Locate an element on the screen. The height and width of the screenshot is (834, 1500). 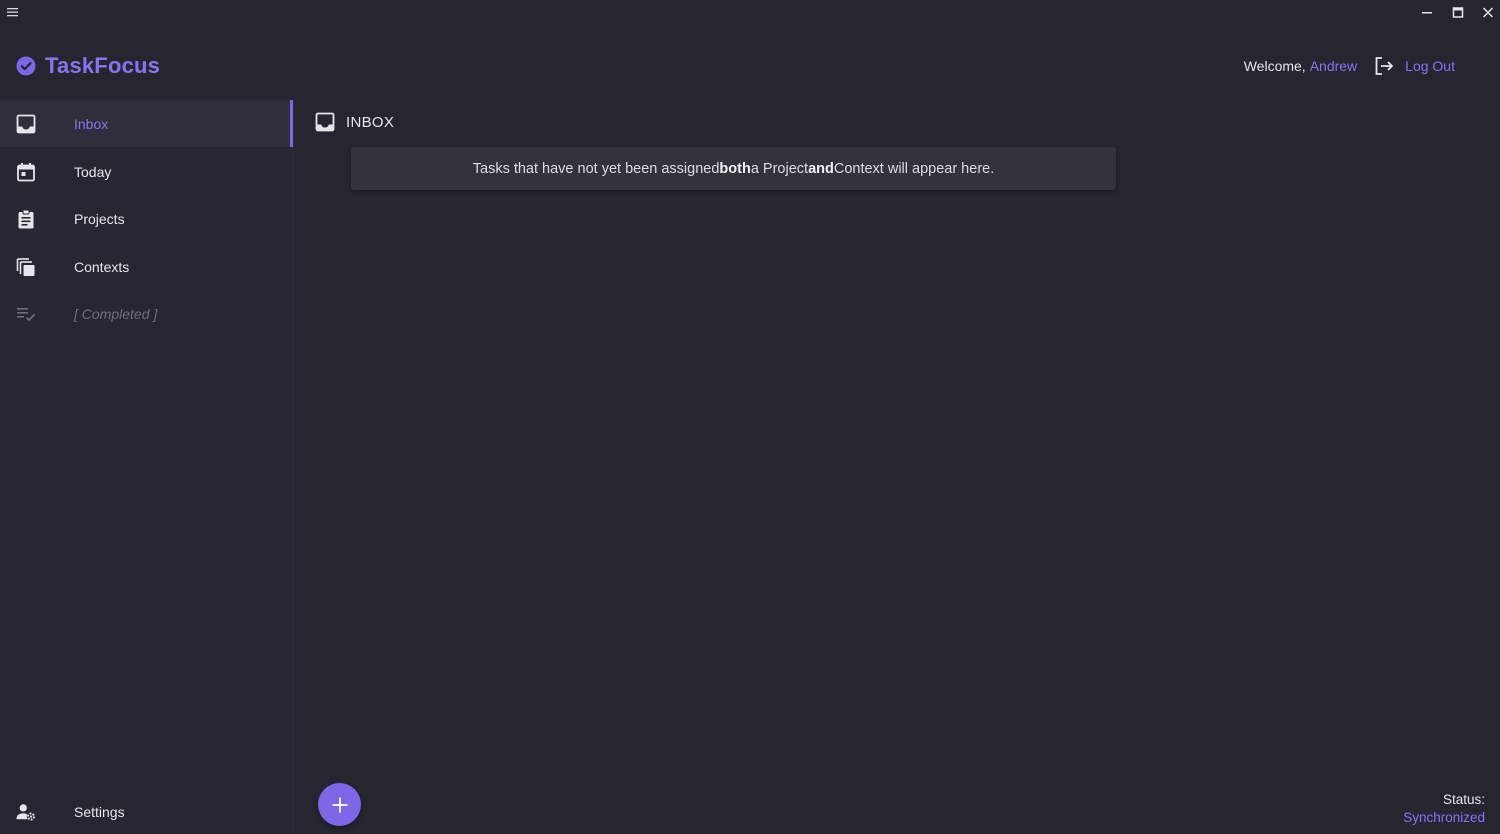
sidebar-item-completed: [ Completed ] is located at coordinates (146, 313).